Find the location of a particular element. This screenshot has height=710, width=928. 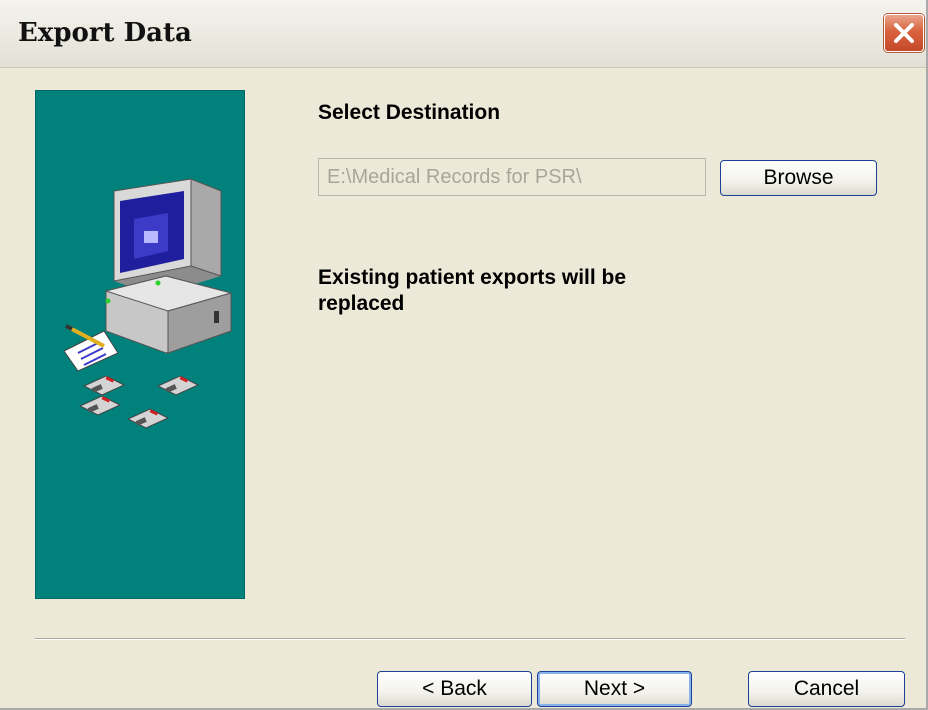

computer-monitor-graphic is located at coordinates (168, 266).